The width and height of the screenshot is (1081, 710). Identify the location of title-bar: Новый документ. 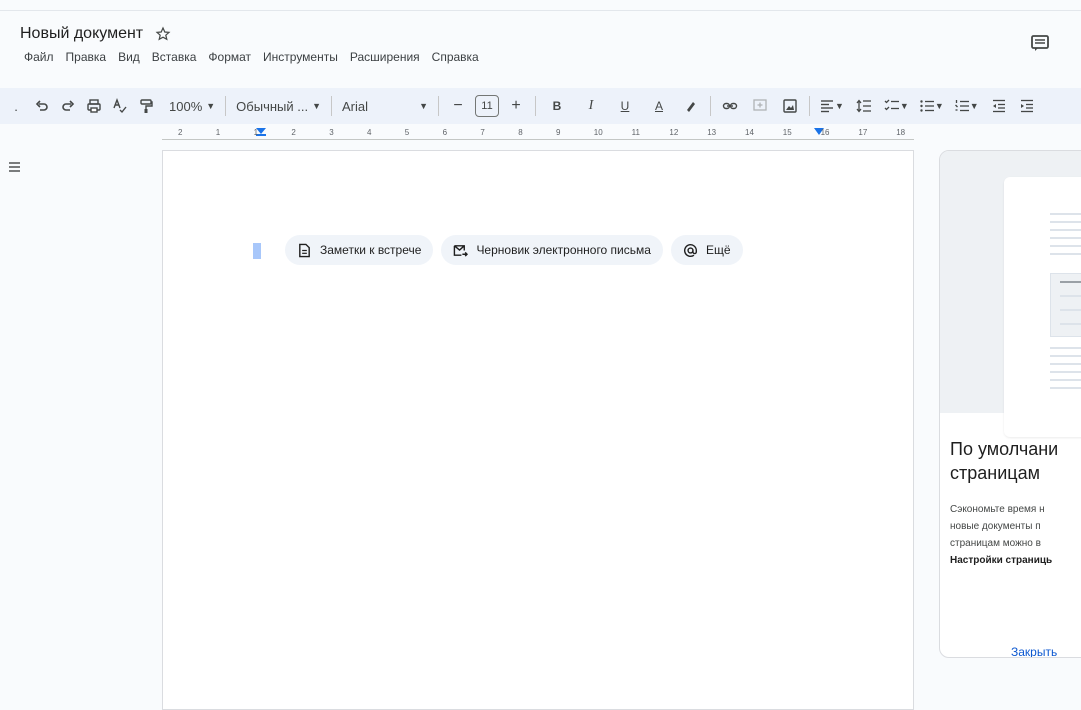
(95, 34).